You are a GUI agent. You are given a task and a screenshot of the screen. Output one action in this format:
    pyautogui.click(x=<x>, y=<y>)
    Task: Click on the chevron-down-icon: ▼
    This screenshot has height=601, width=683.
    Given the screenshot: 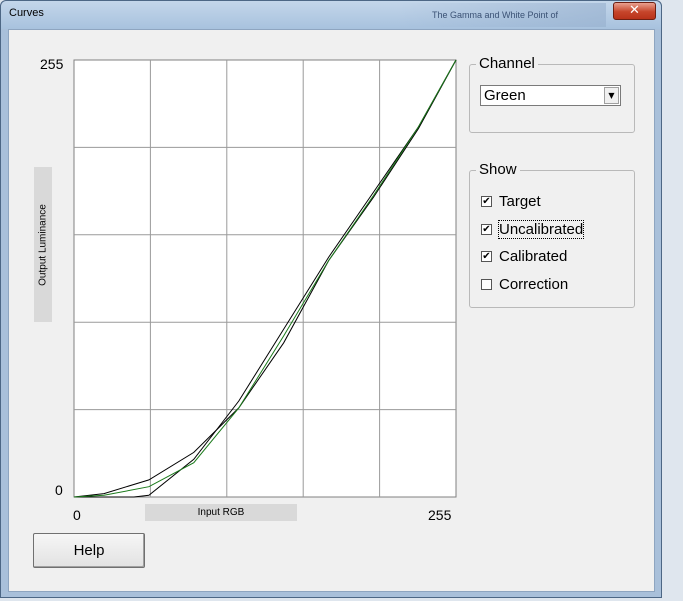 What is the action you would take?
    pyautogui.click(x=611, y=95)
    